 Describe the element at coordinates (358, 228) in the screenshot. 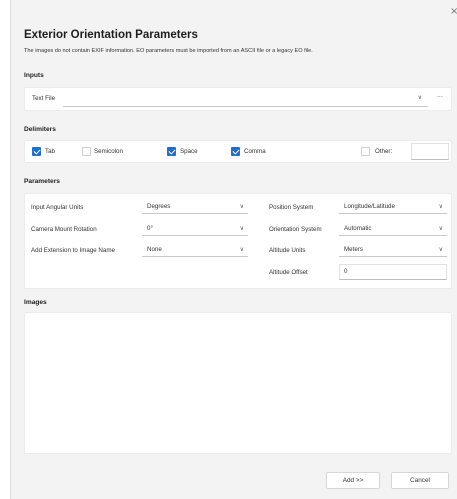

I see `orientation-system-value: Automatic` at that location.